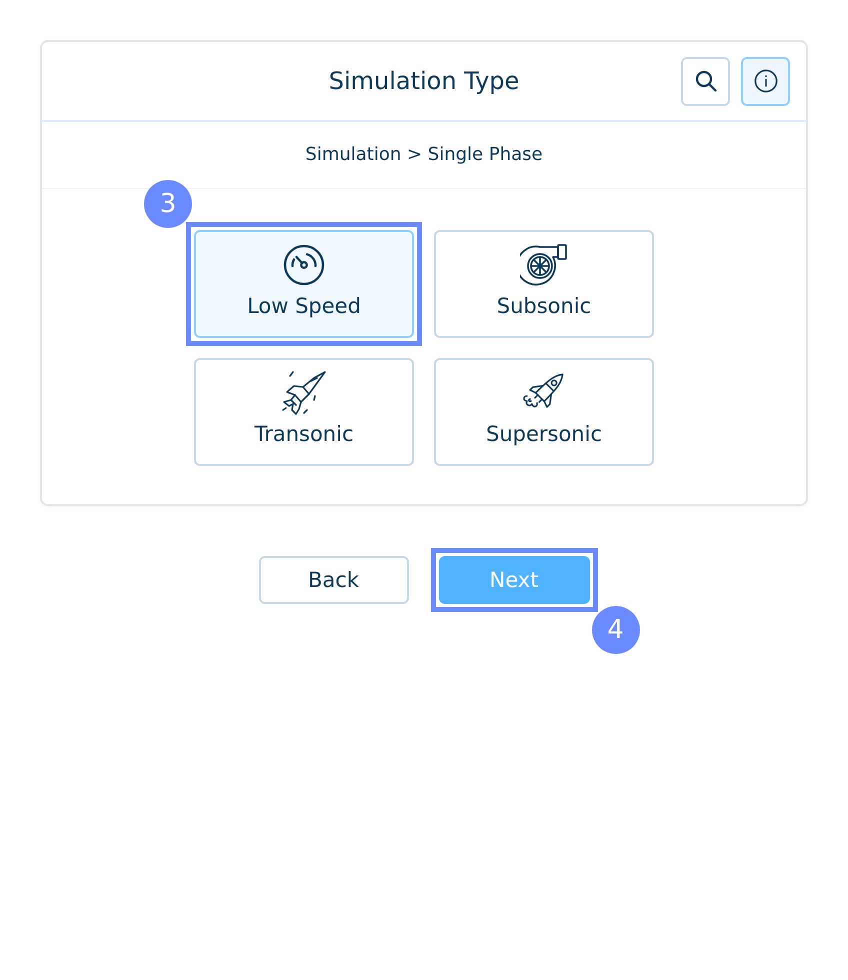  Describe the element at coordinates (424, 155) in the screenshot. I see `breadcrumb: Simulation > Single Phase` at that location.